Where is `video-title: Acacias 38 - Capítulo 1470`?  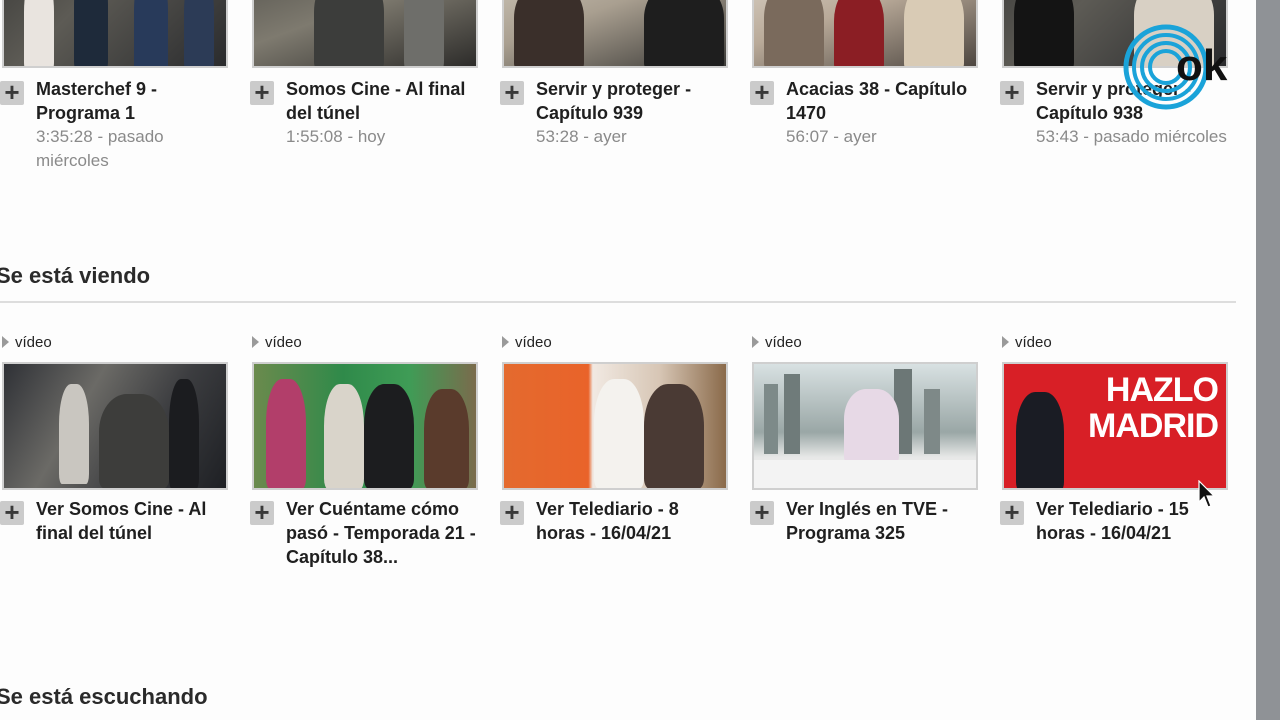 video-title: Acacias 38 - Capítulo 1470 is located at coordinates (883, 101).